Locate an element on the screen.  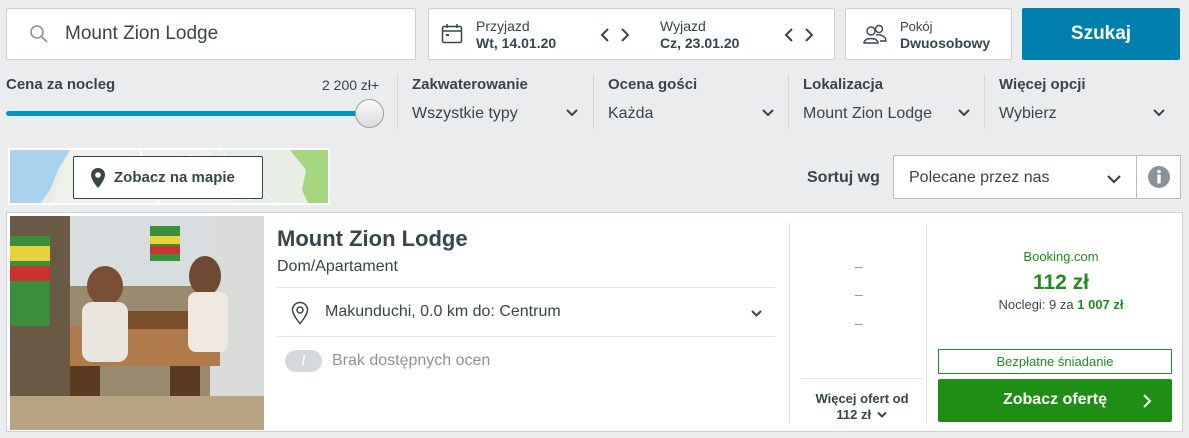
sort-info-button is located at coordinates (1158, 177).